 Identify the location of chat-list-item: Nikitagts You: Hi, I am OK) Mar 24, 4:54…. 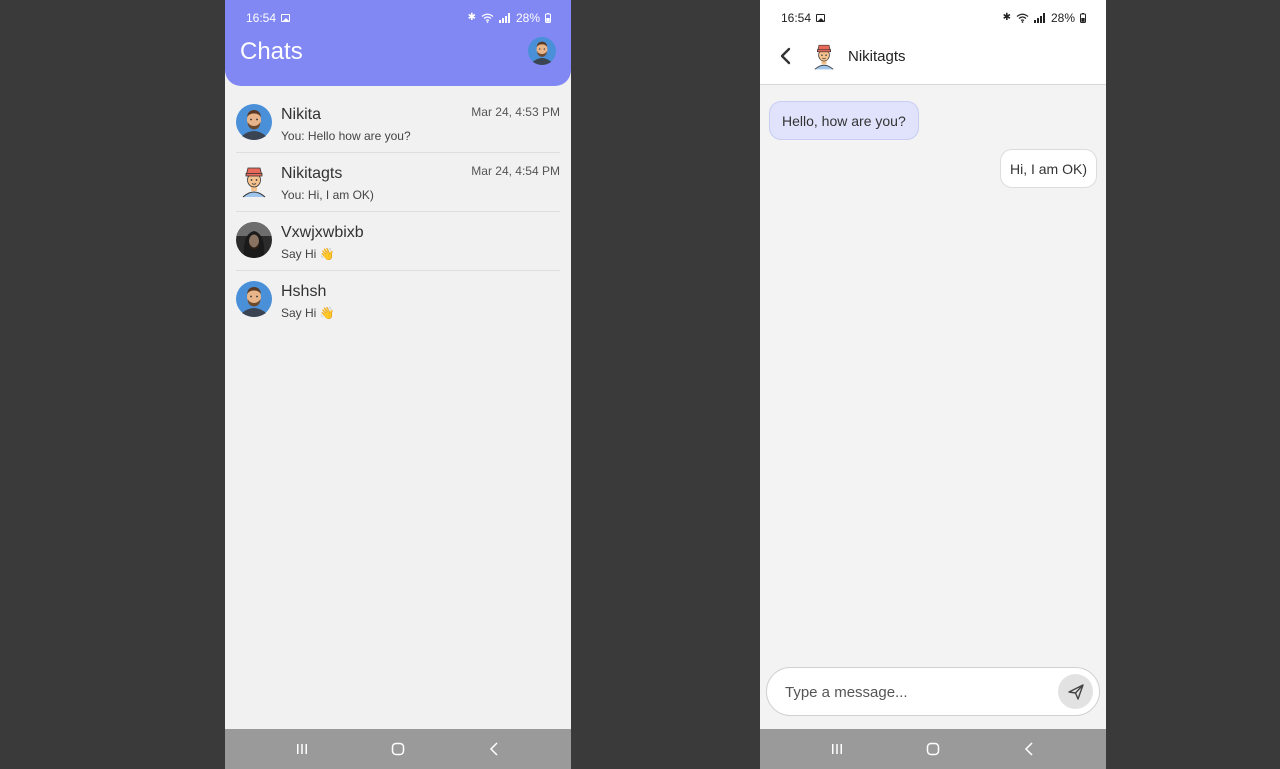
(398, 182).